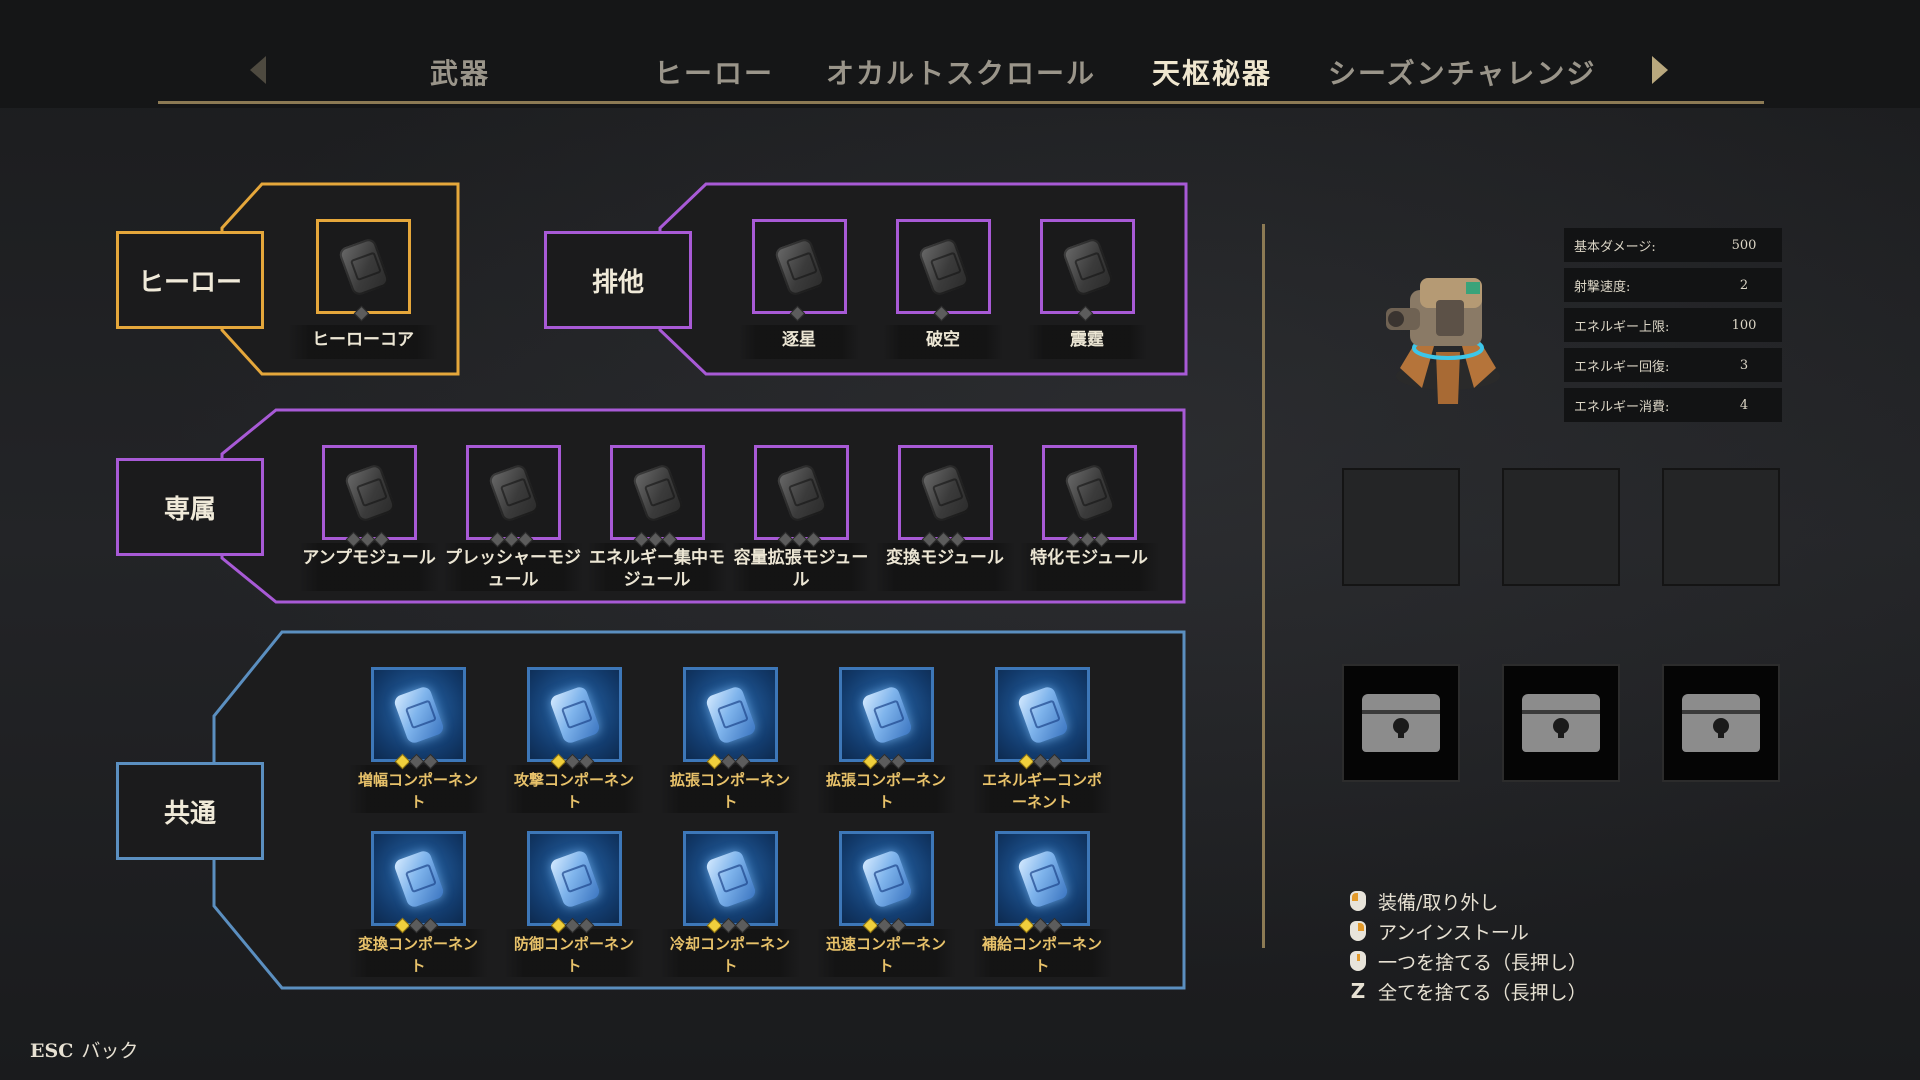 The width and height of the screenshot is (1920, 1080). What do you see at coordinates (1467, 901) in the screenshot?
I see `hint-equip: 装備/取り外し` at bounding box center [1467, 901].